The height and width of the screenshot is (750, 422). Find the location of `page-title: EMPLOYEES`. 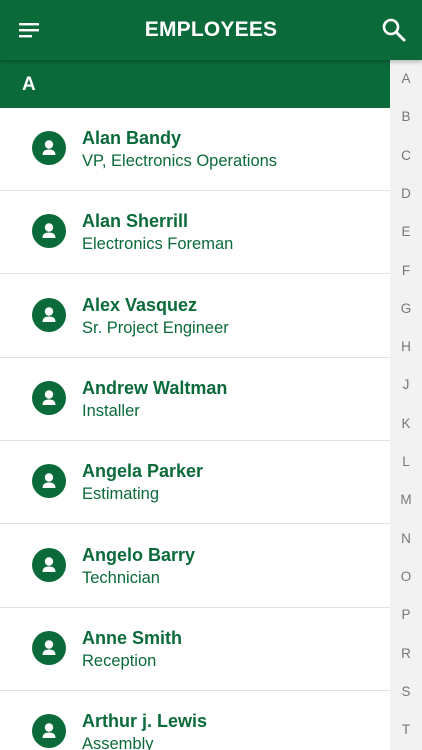

page-title: EMPLOYEES is located at coordinates (211, 29).